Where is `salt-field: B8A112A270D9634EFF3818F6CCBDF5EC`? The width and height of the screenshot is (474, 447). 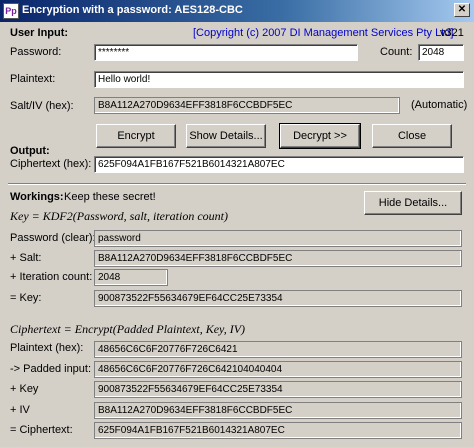
salt-field: B8A112A270D9634EFF3818F6CCBDF5EC is located at coordinates (247, 105).